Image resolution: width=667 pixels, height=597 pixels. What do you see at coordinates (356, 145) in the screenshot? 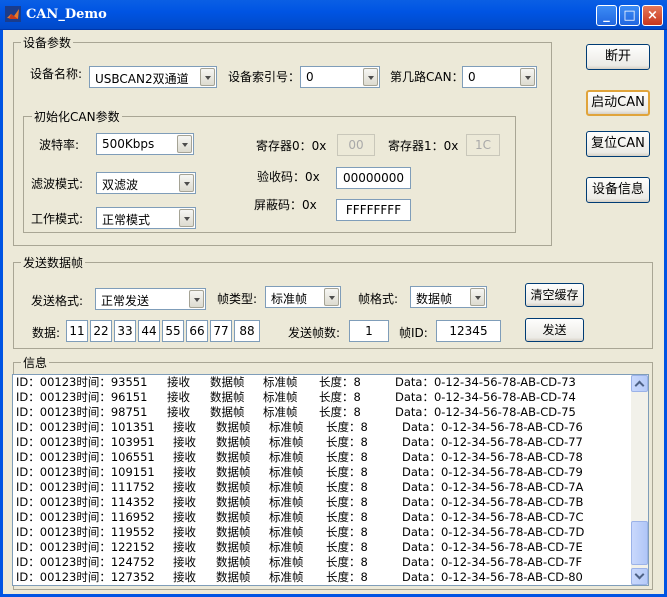
I see `register0-field: 00` at bounding box center [356, 145].